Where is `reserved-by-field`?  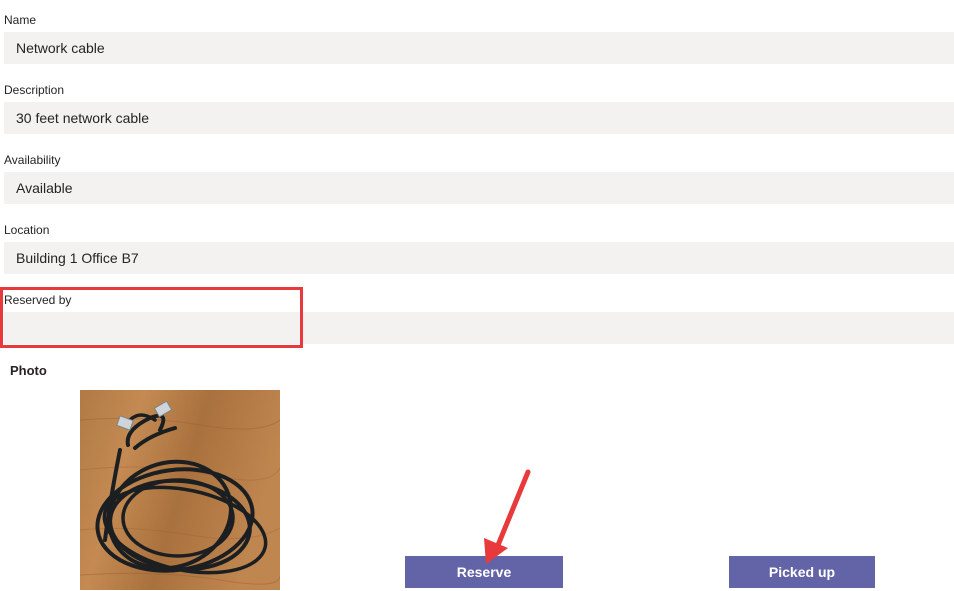
reserved-by-field is located at coordinates (479, 328).